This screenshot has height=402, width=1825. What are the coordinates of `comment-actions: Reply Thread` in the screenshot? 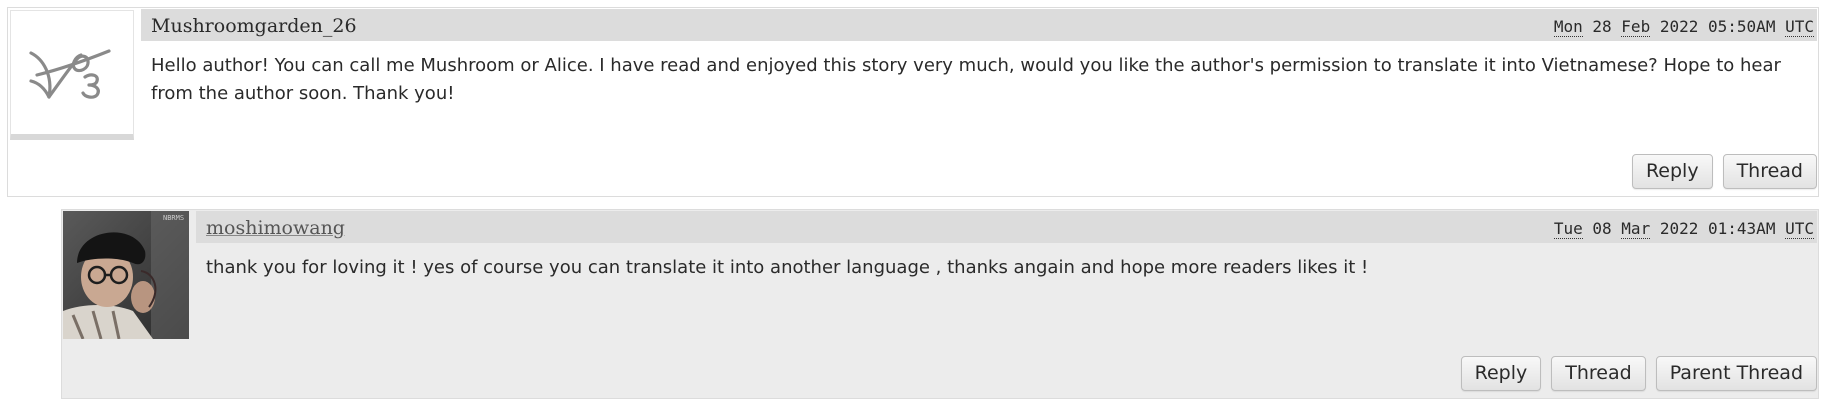 It's located at (1724, 171).